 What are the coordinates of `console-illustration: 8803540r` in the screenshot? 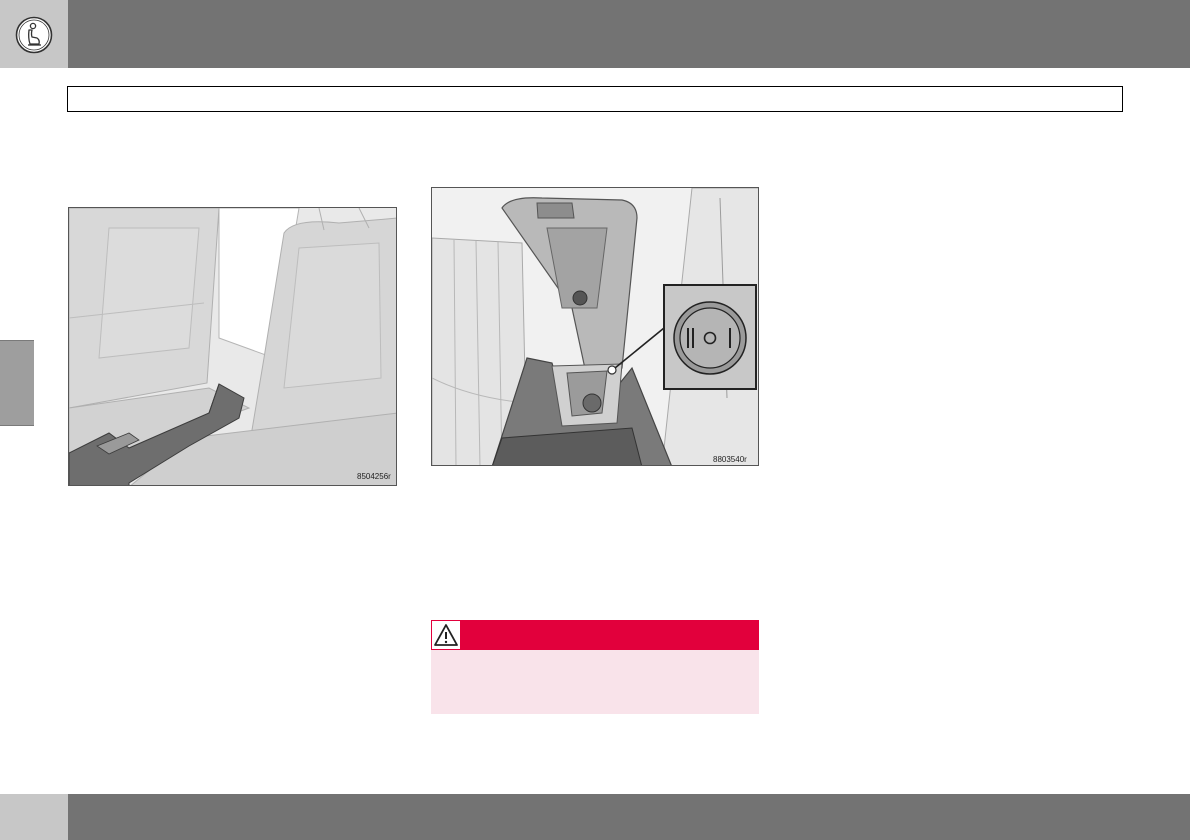 It's located at (595, 326).